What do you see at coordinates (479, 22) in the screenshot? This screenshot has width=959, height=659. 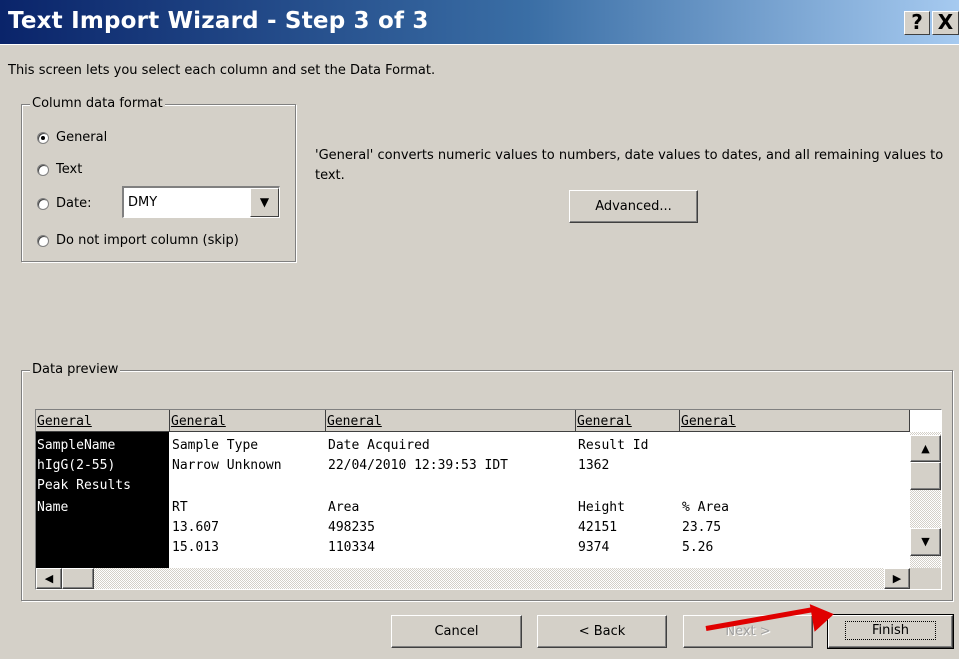 I see `title-bar: Text Import Wizard - Step 3 of 3 ? X` at bounding box center [479, 22].